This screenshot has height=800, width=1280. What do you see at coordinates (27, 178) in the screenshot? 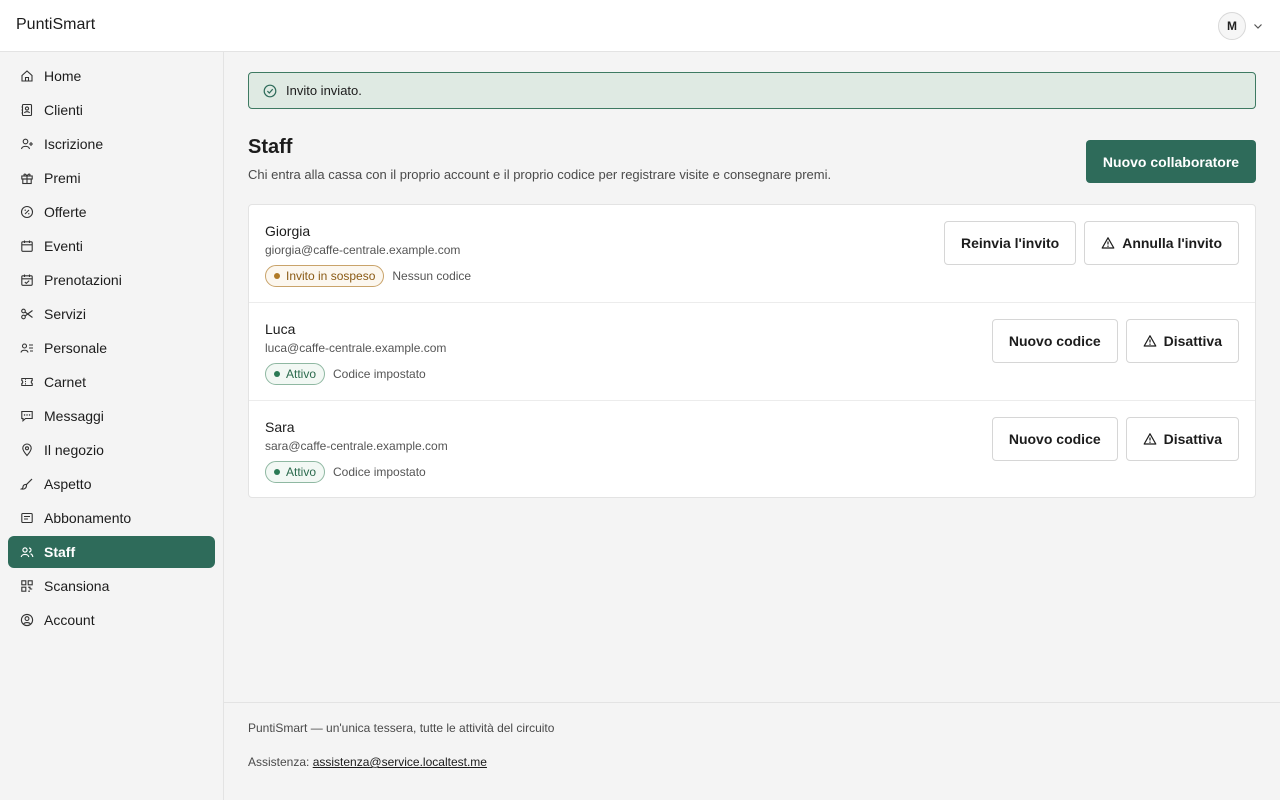
I see `gift-icon` at bounding box center [27, 178].